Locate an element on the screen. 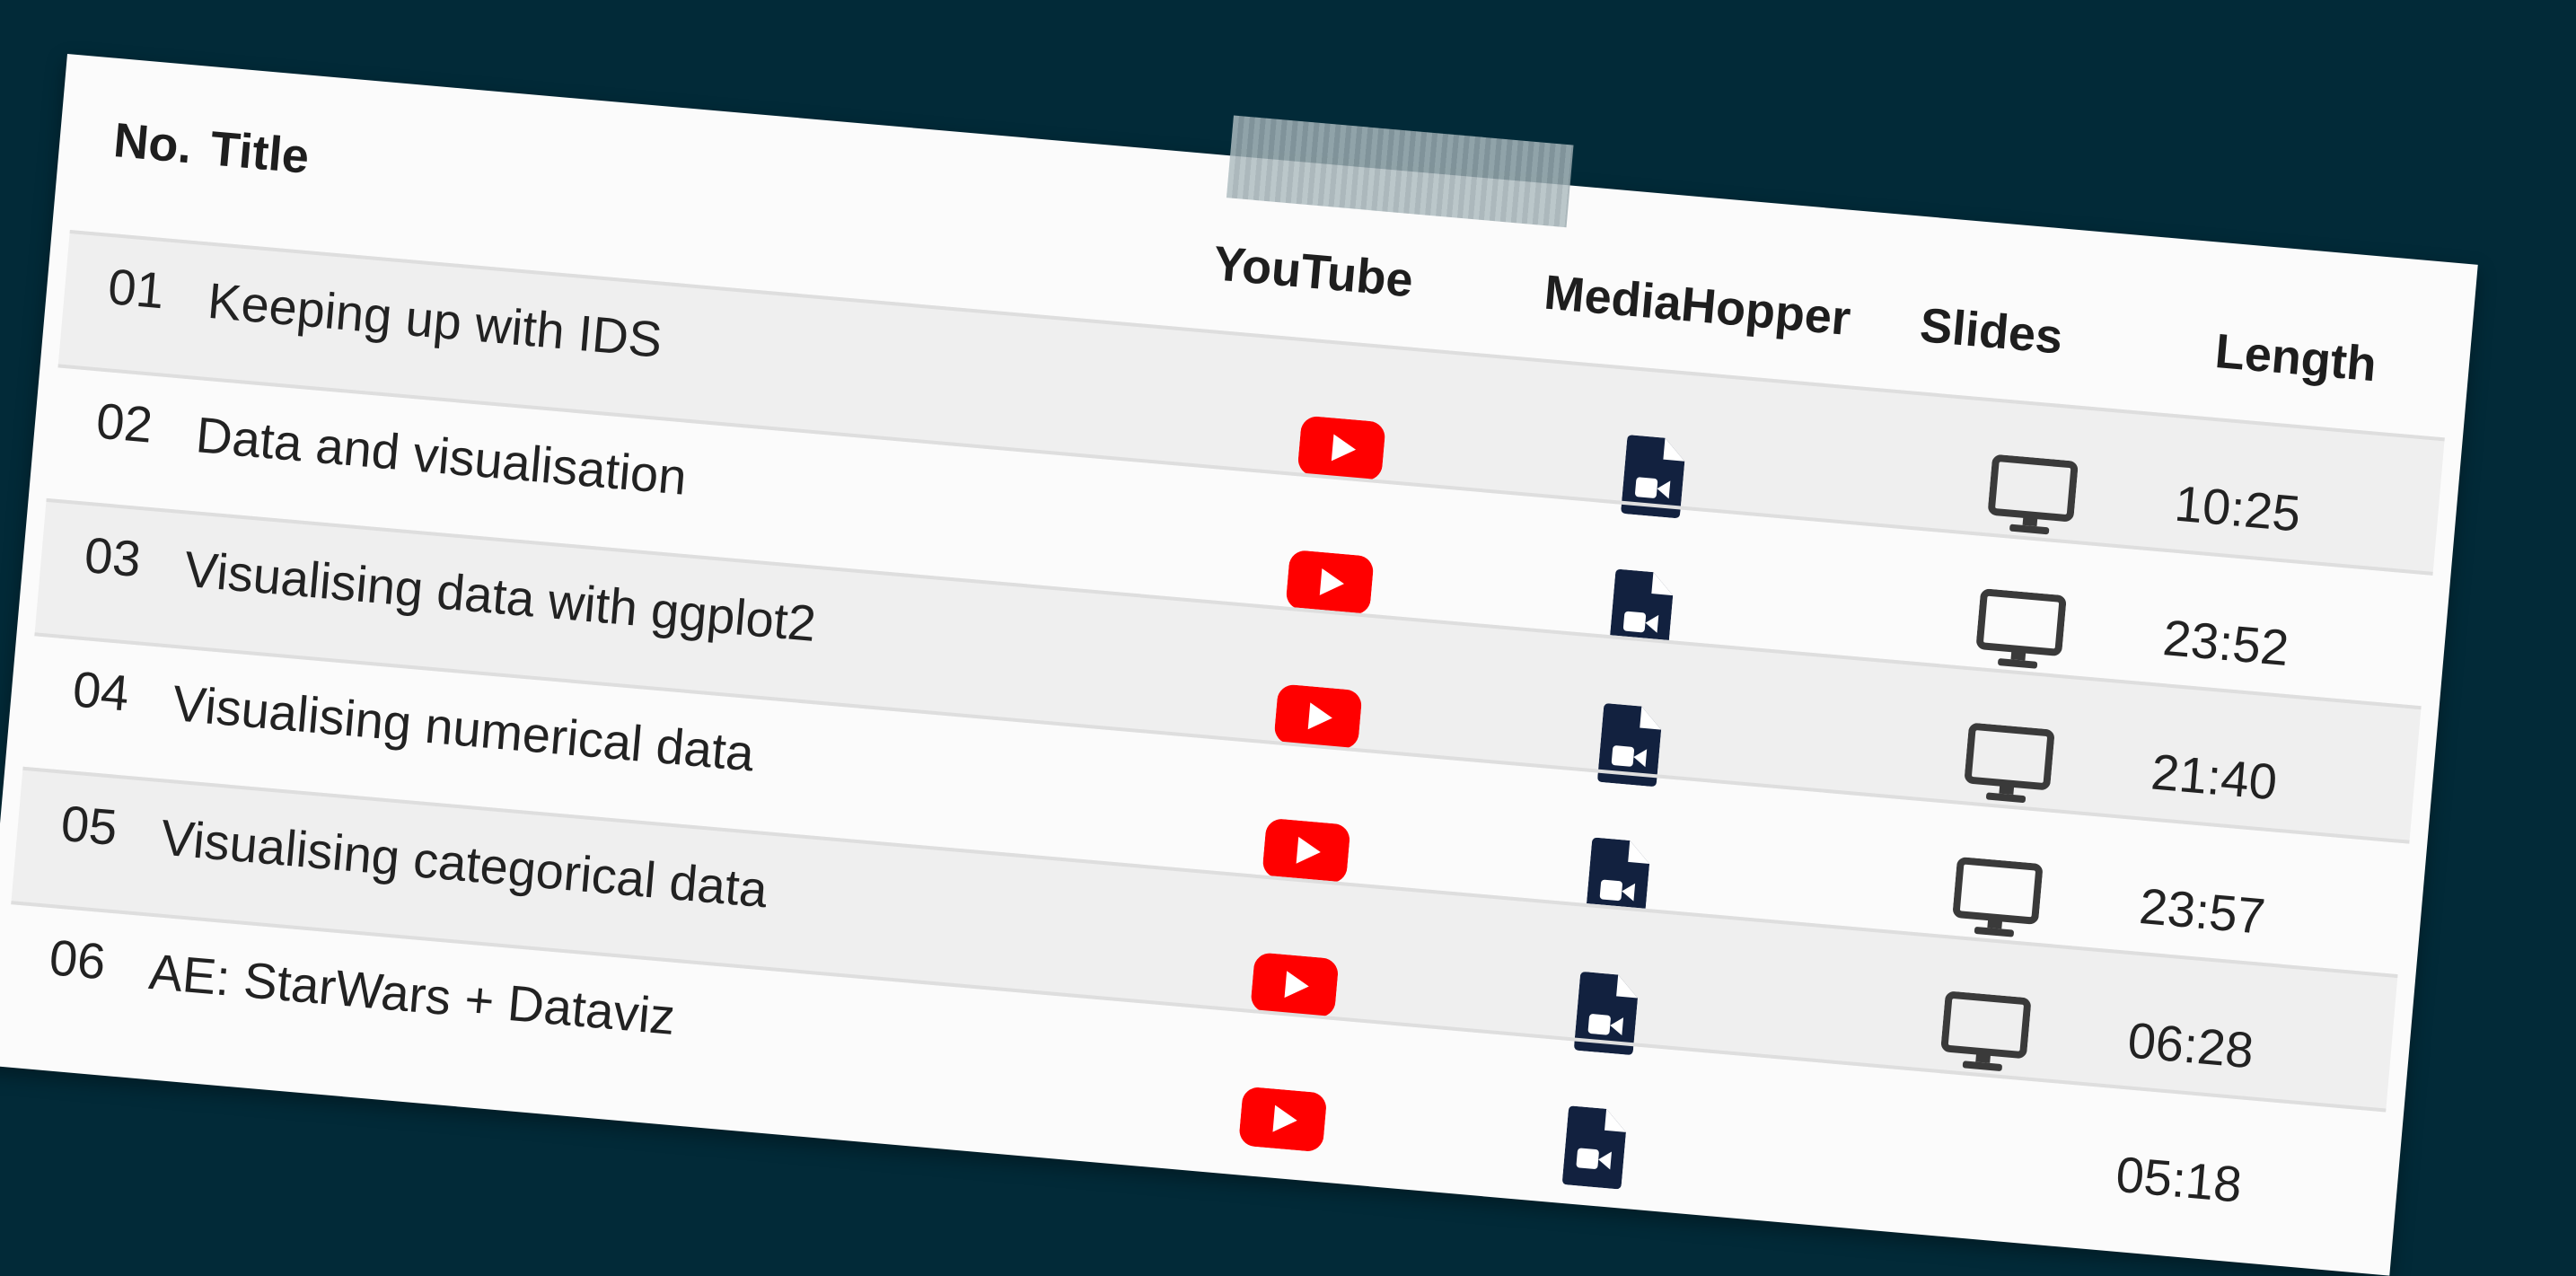 The image size is (2576, 1276). row-number: 04 is located at coordinates (101, 691).